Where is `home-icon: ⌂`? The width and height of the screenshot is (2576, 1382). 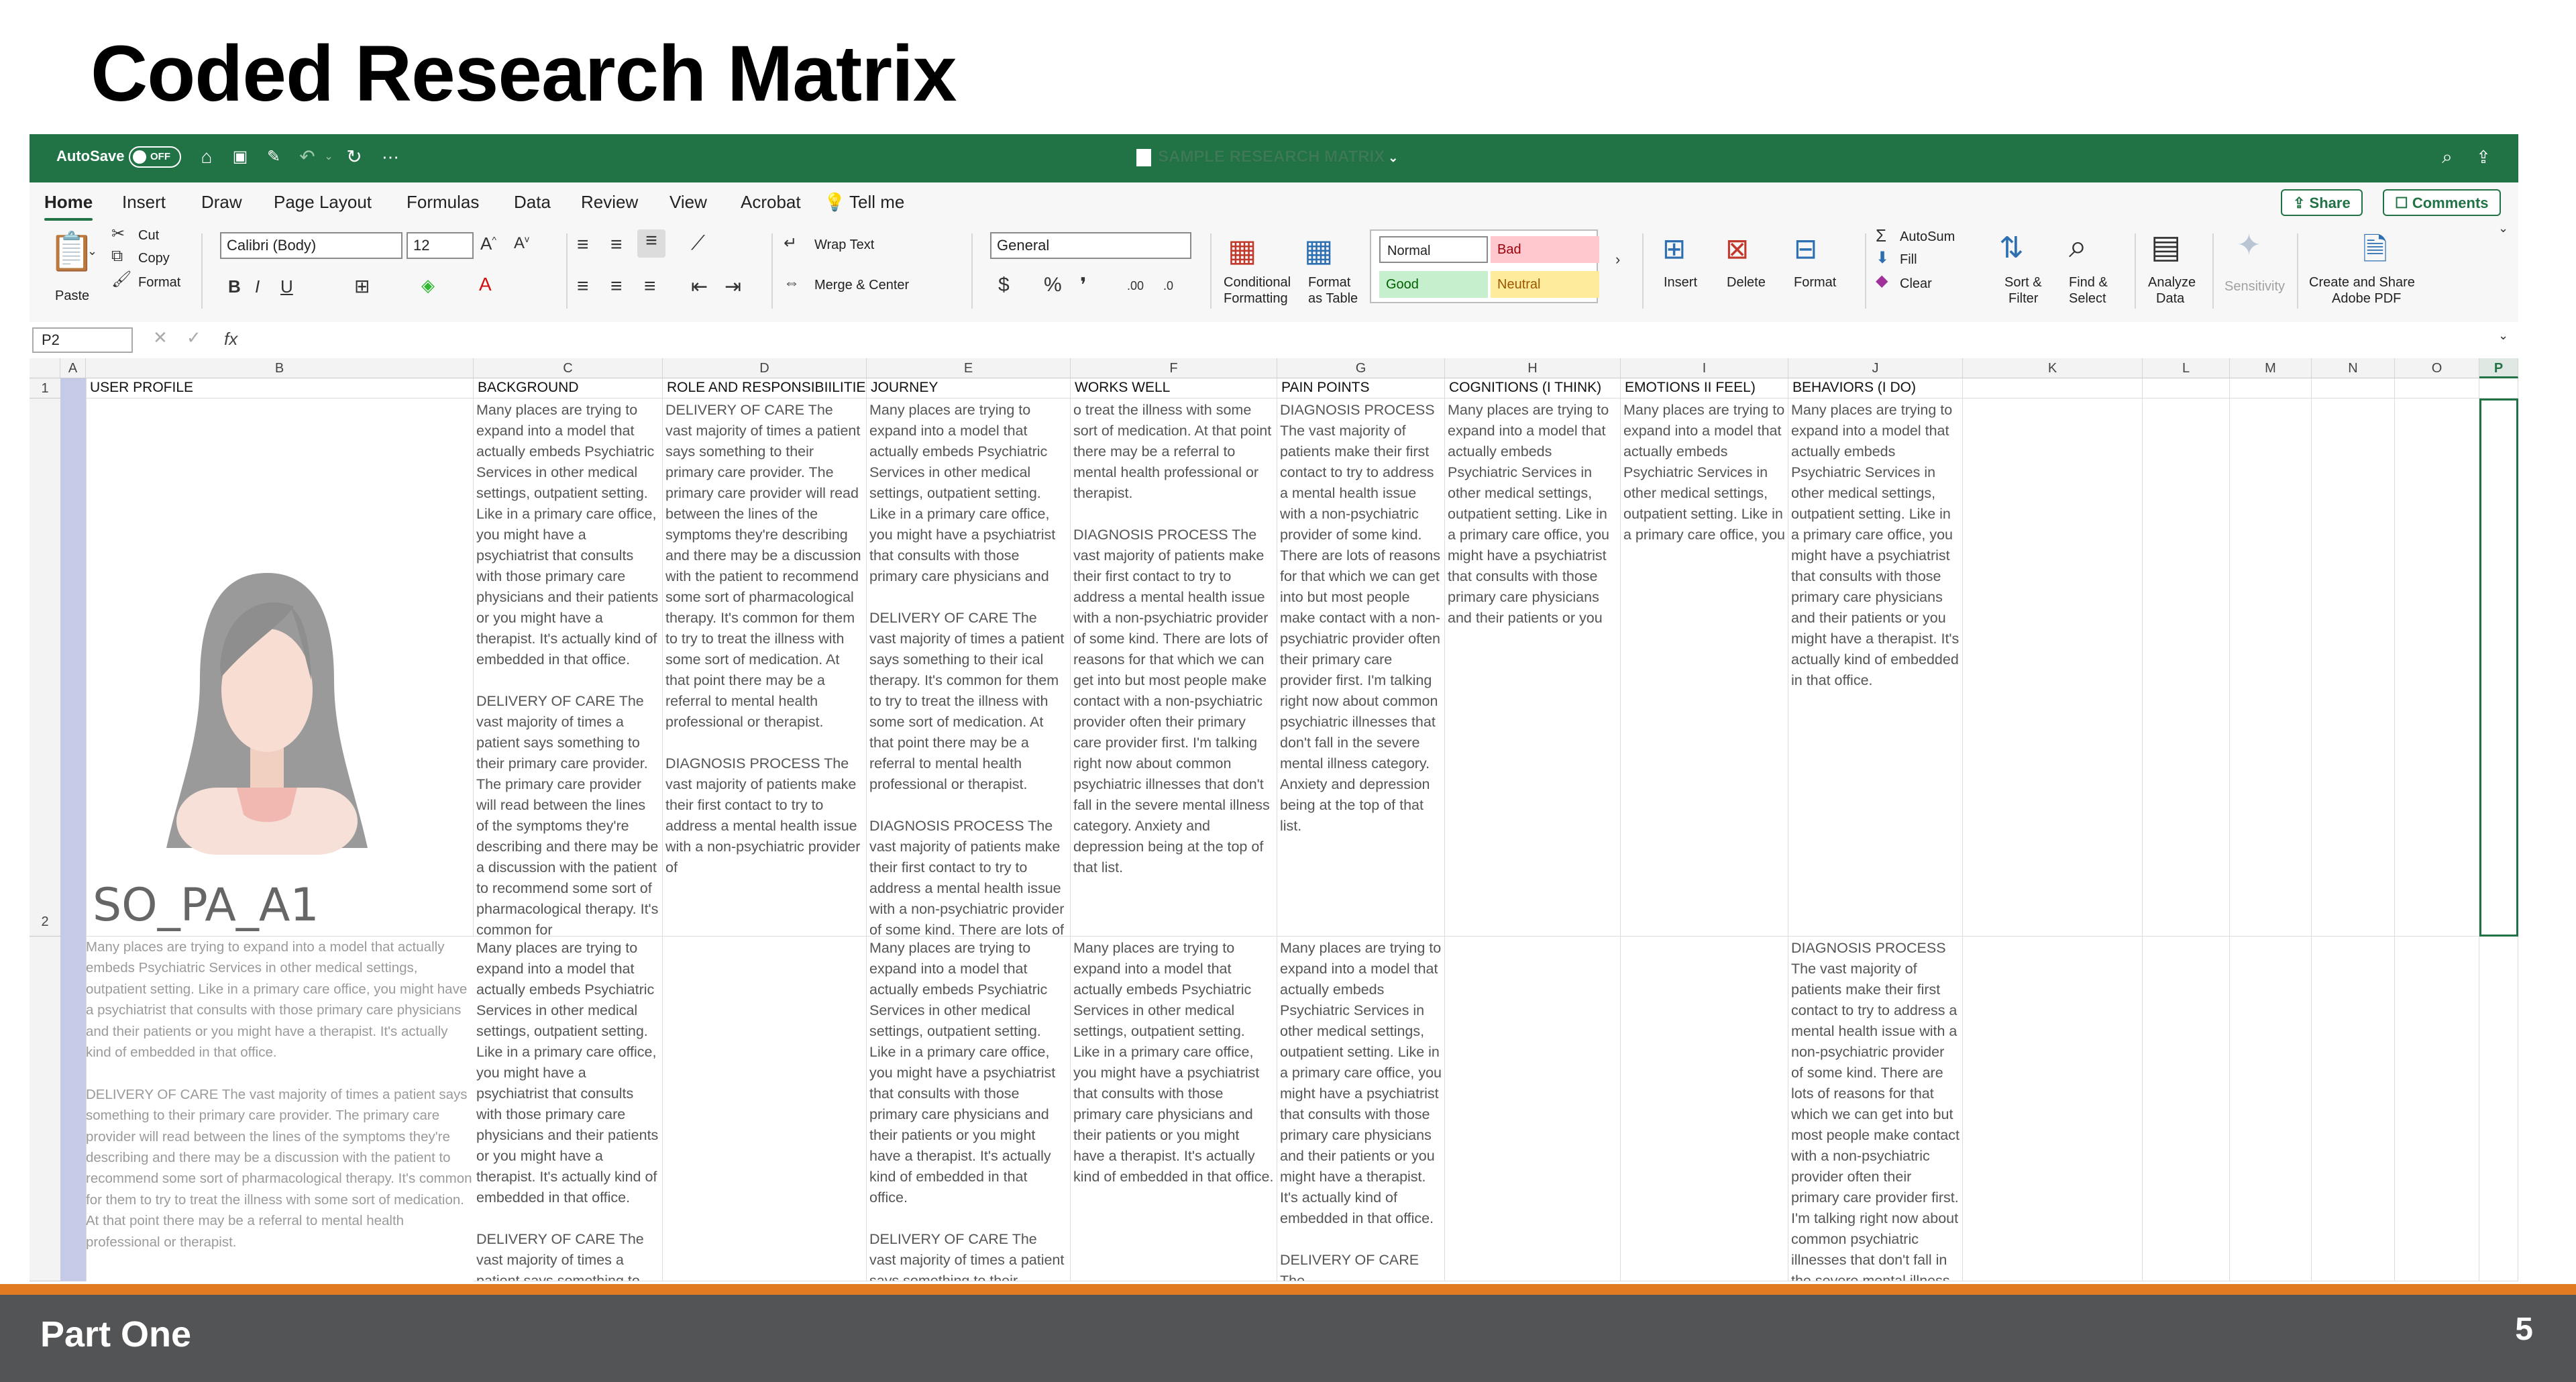
home-icon: ⌂ is located at coordinates (207, 157).